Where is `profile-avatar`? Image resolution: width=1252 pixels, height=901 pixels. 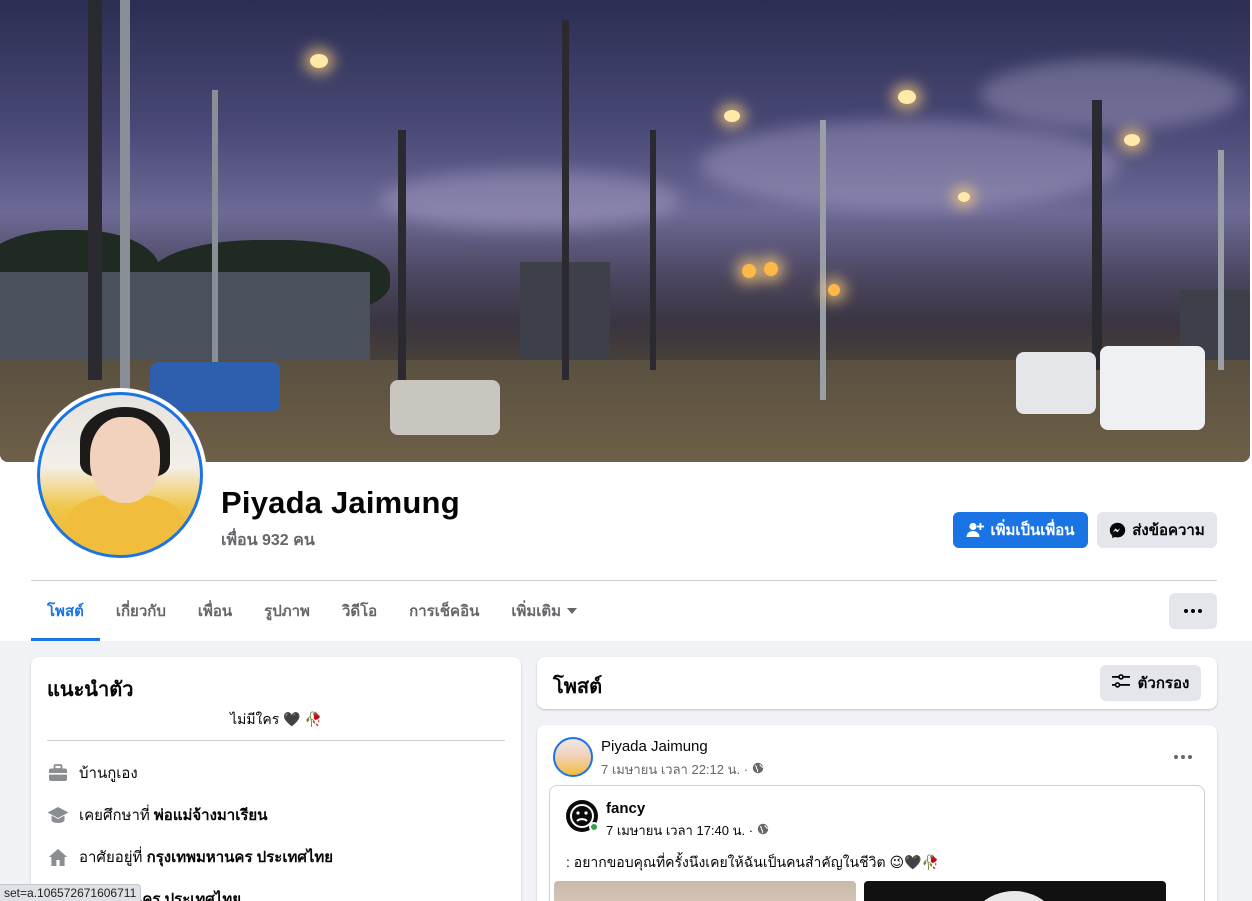
profile-avatar is located at coordinates (120, 475).